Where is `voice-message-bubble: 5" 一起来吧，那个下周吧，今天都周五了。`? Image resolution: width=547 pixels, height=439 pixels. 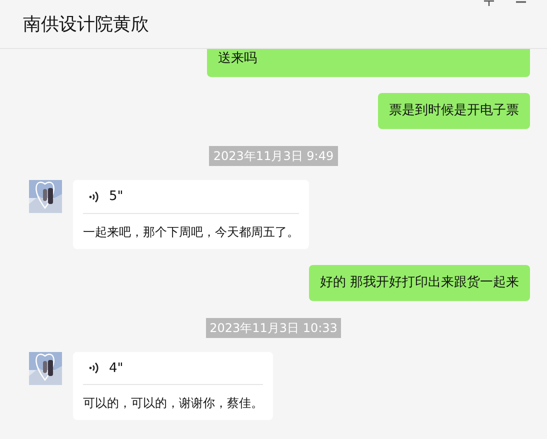
voice-message-bubble: 5" 一起来吧，那个下周吧，今天都周五了。 is located at coordinates (191, 214).